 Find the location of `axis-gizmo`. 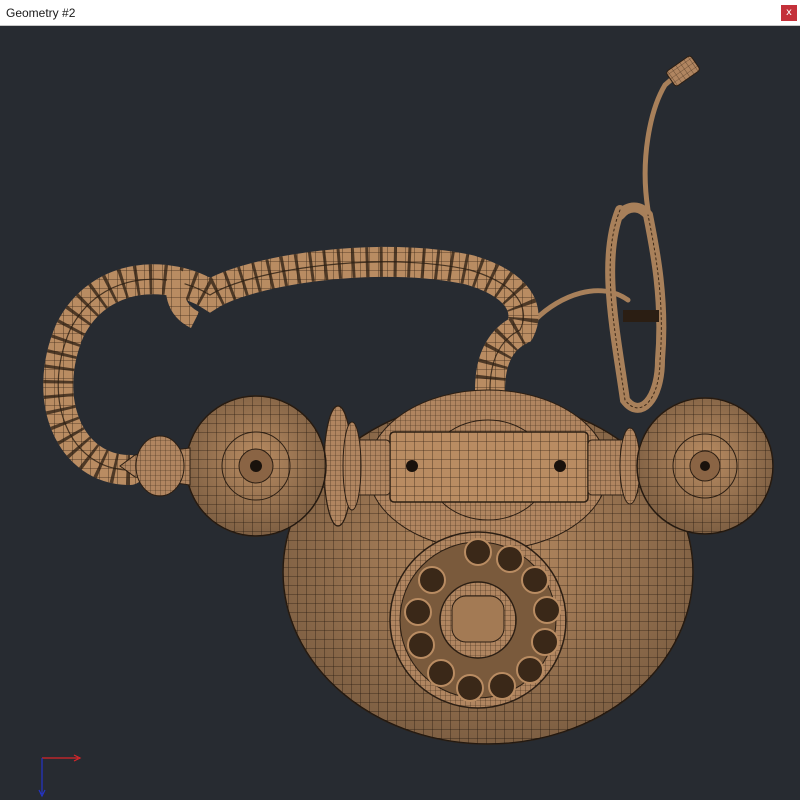

axis-gizmo is located at coordinates (60, 776).